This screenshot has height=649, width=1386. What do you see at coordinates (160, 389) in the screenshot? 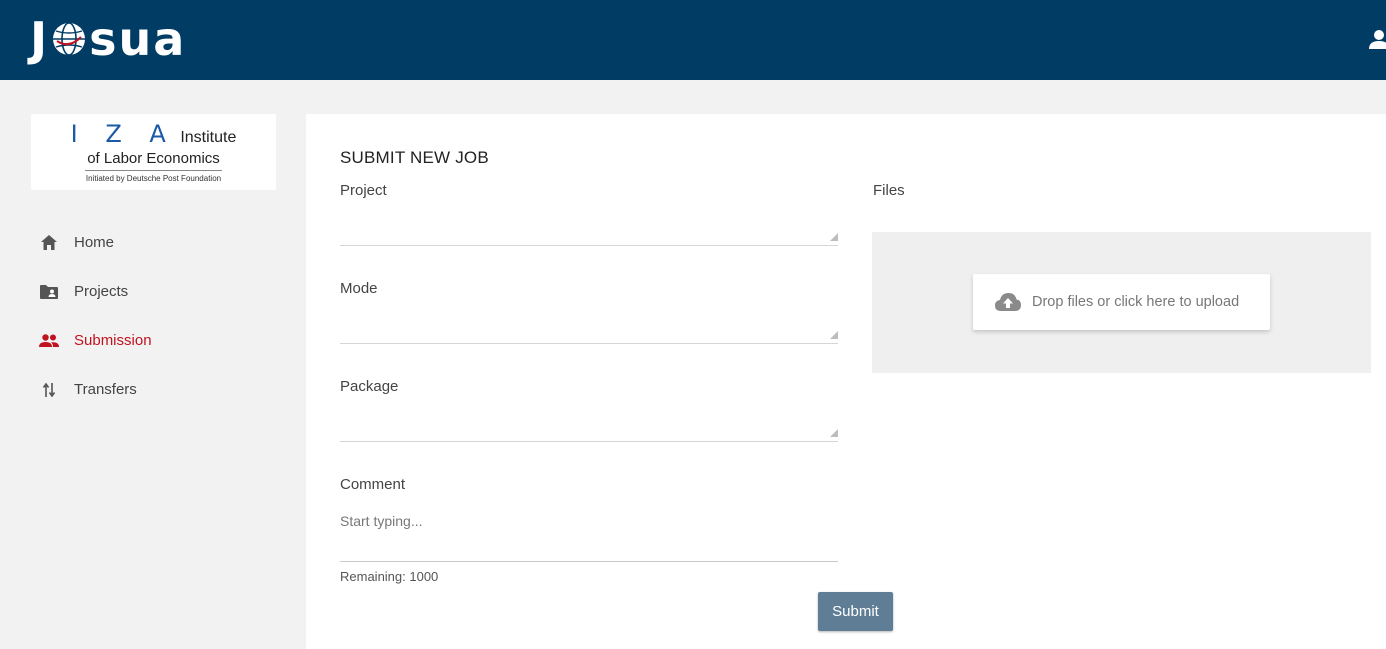
I see `sidebar-item-transfers: Transfers` at bounding box center [160, 389].